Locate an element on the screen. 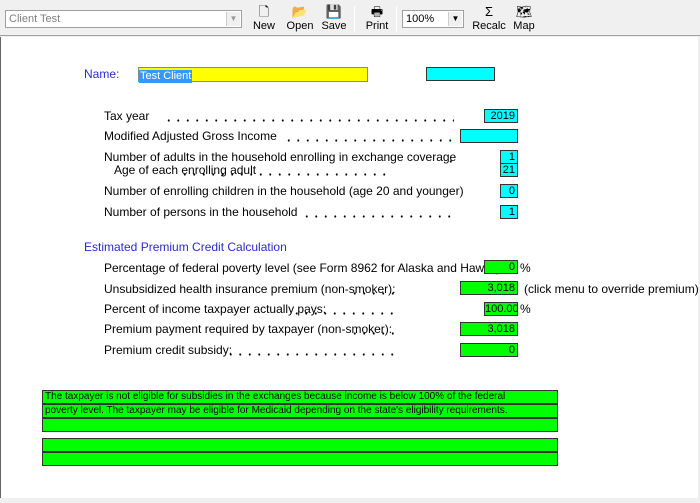  subsidy-label: Premium credit subsidy: is located at coordinates (168, 350).